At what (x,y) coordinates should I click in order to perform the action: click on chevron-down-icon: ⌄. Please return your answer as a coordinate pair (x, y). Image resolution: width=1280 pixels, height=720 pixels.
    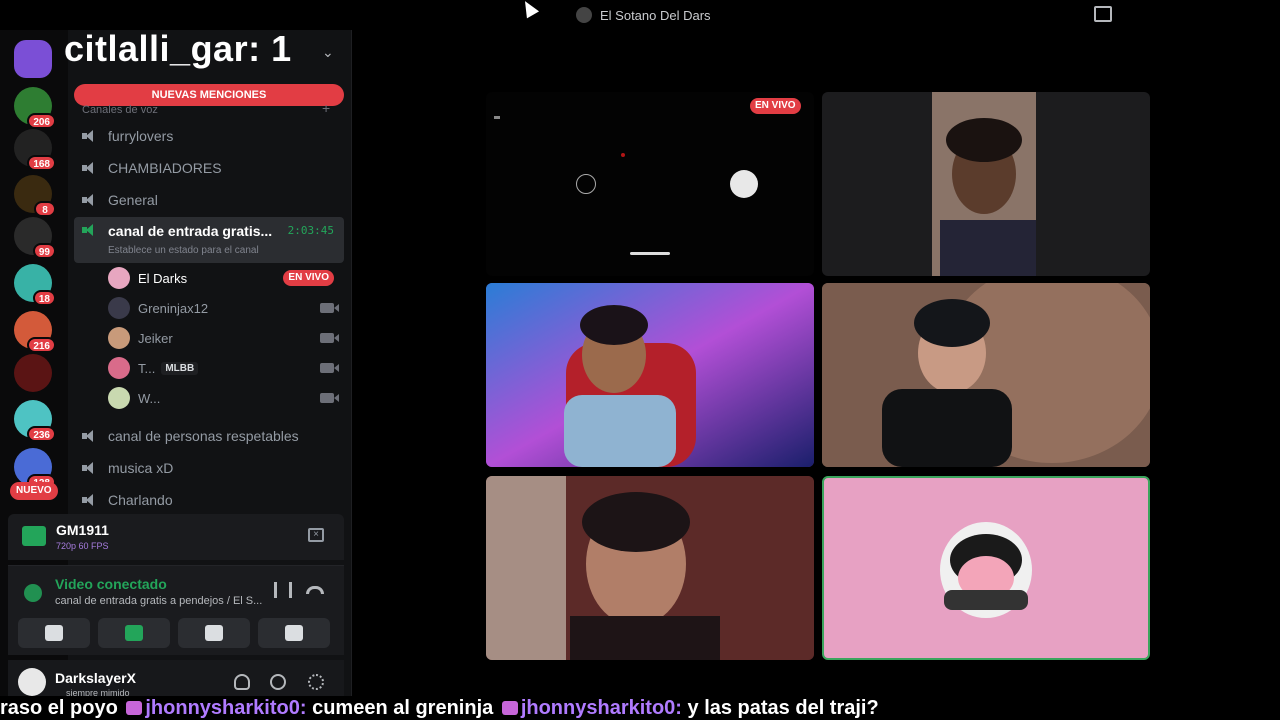
    Looking at the image, I should click on (328, 52).